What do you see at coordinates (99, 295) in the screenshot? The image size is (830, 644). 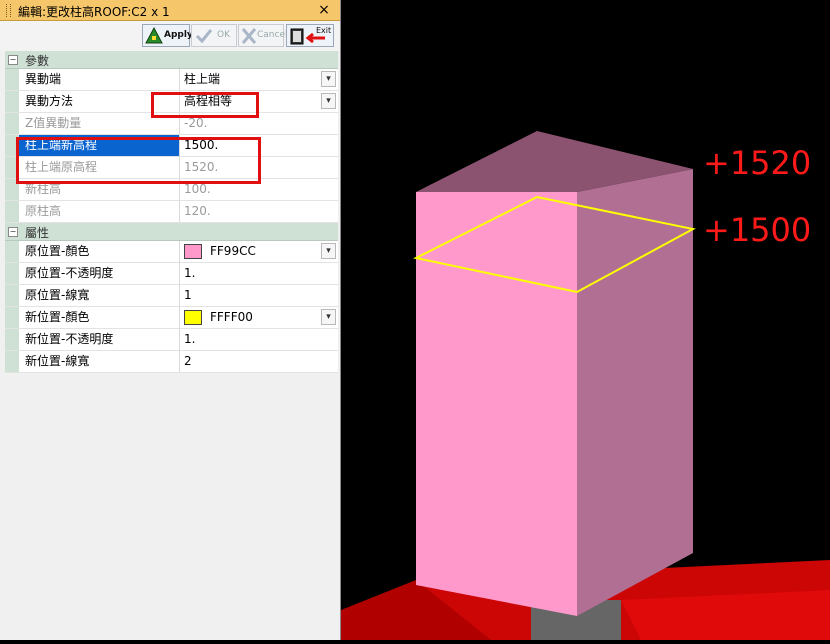 I see `prop-name: 原位置-線寬` at bounding box center [99, 295].